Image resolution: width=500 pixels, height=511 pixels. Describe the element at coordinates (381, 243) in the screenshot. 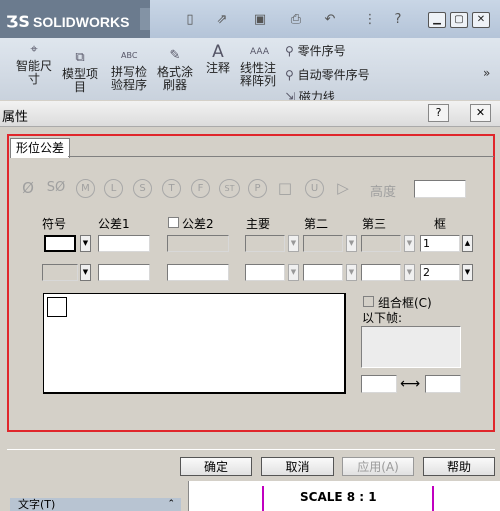

I see `tertiary-input-row1` at that location.